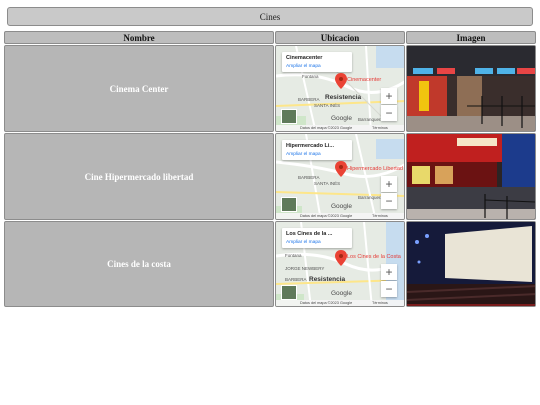 The height and width of the screenshot is (405, 540). Describe the element at coordinates (364, 80) in the screenshot. I see `pin-label: Cinemacenter` at that location.